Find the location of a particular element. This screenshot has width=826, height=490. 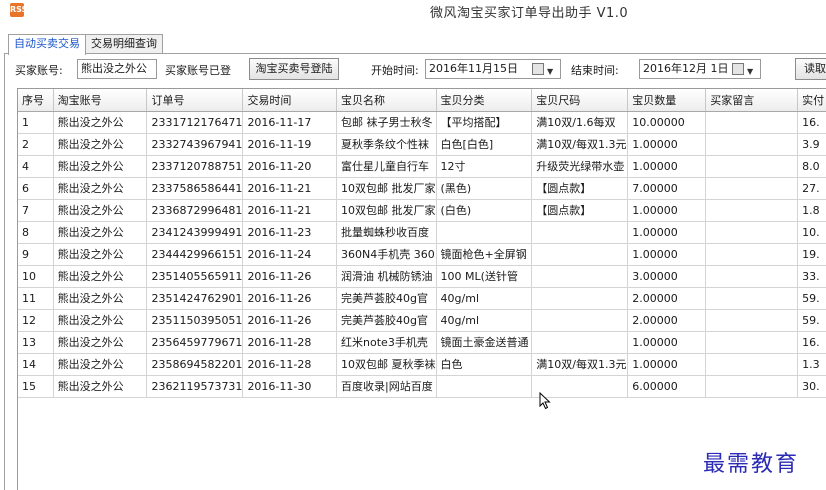

table-cell: 10 is located at coordinates (36, 276).